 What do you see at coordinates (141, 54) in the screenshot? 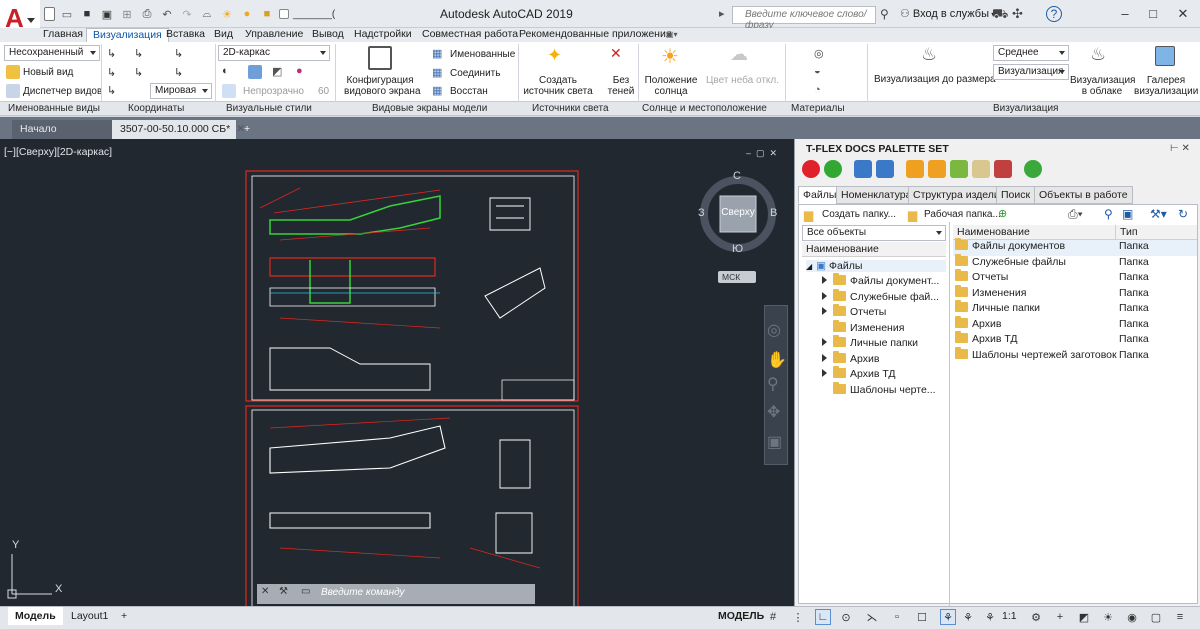
I see `ucs-origin-icon: ↳` at bounding box center [141, 54].